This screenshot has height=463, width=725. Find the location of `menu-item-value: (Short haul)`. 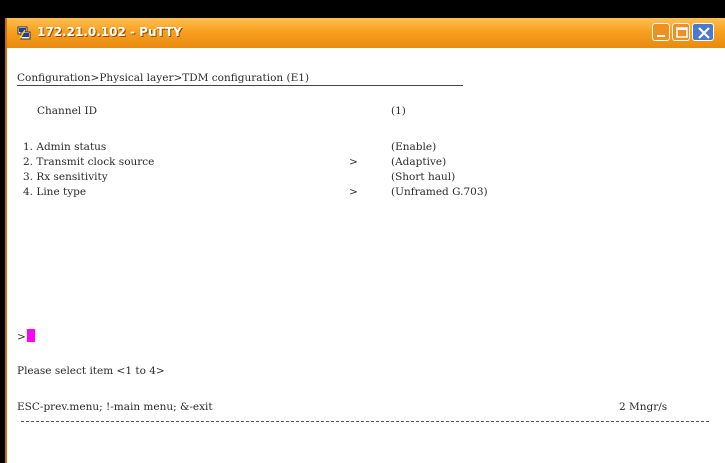

menu-item-value: (Short haul) is located at coordinates (423, 177).